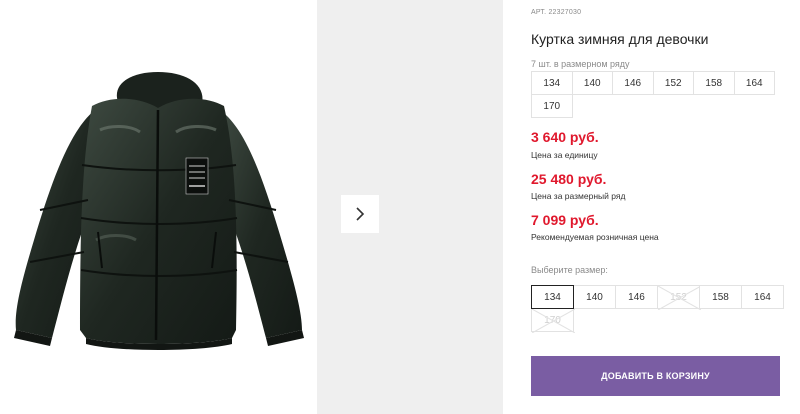  I want to click on size-option-152: 152, so click(679, 297).